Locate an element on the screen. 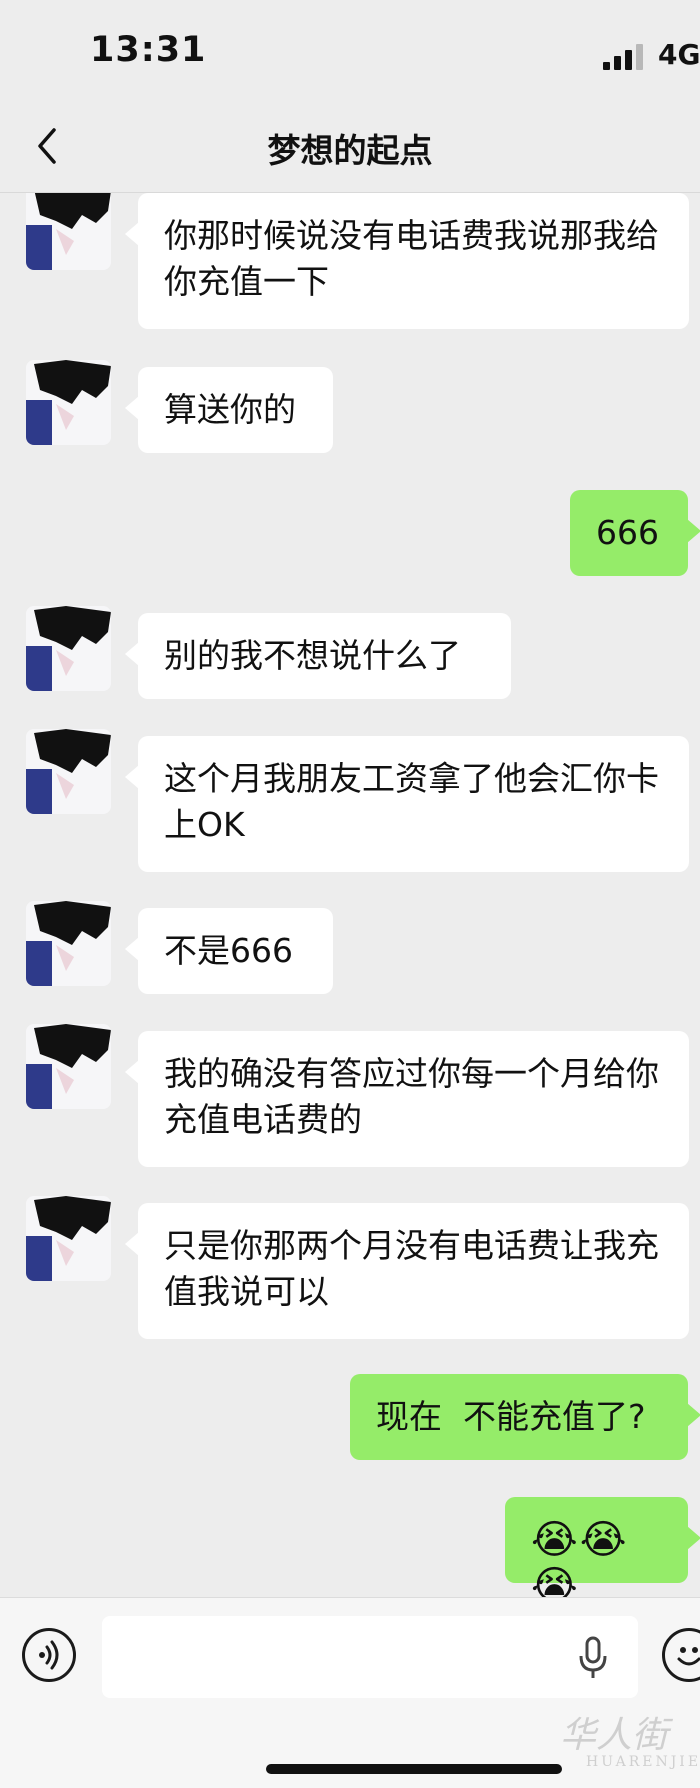  mic-icon is located at coordinates (593, 1658).